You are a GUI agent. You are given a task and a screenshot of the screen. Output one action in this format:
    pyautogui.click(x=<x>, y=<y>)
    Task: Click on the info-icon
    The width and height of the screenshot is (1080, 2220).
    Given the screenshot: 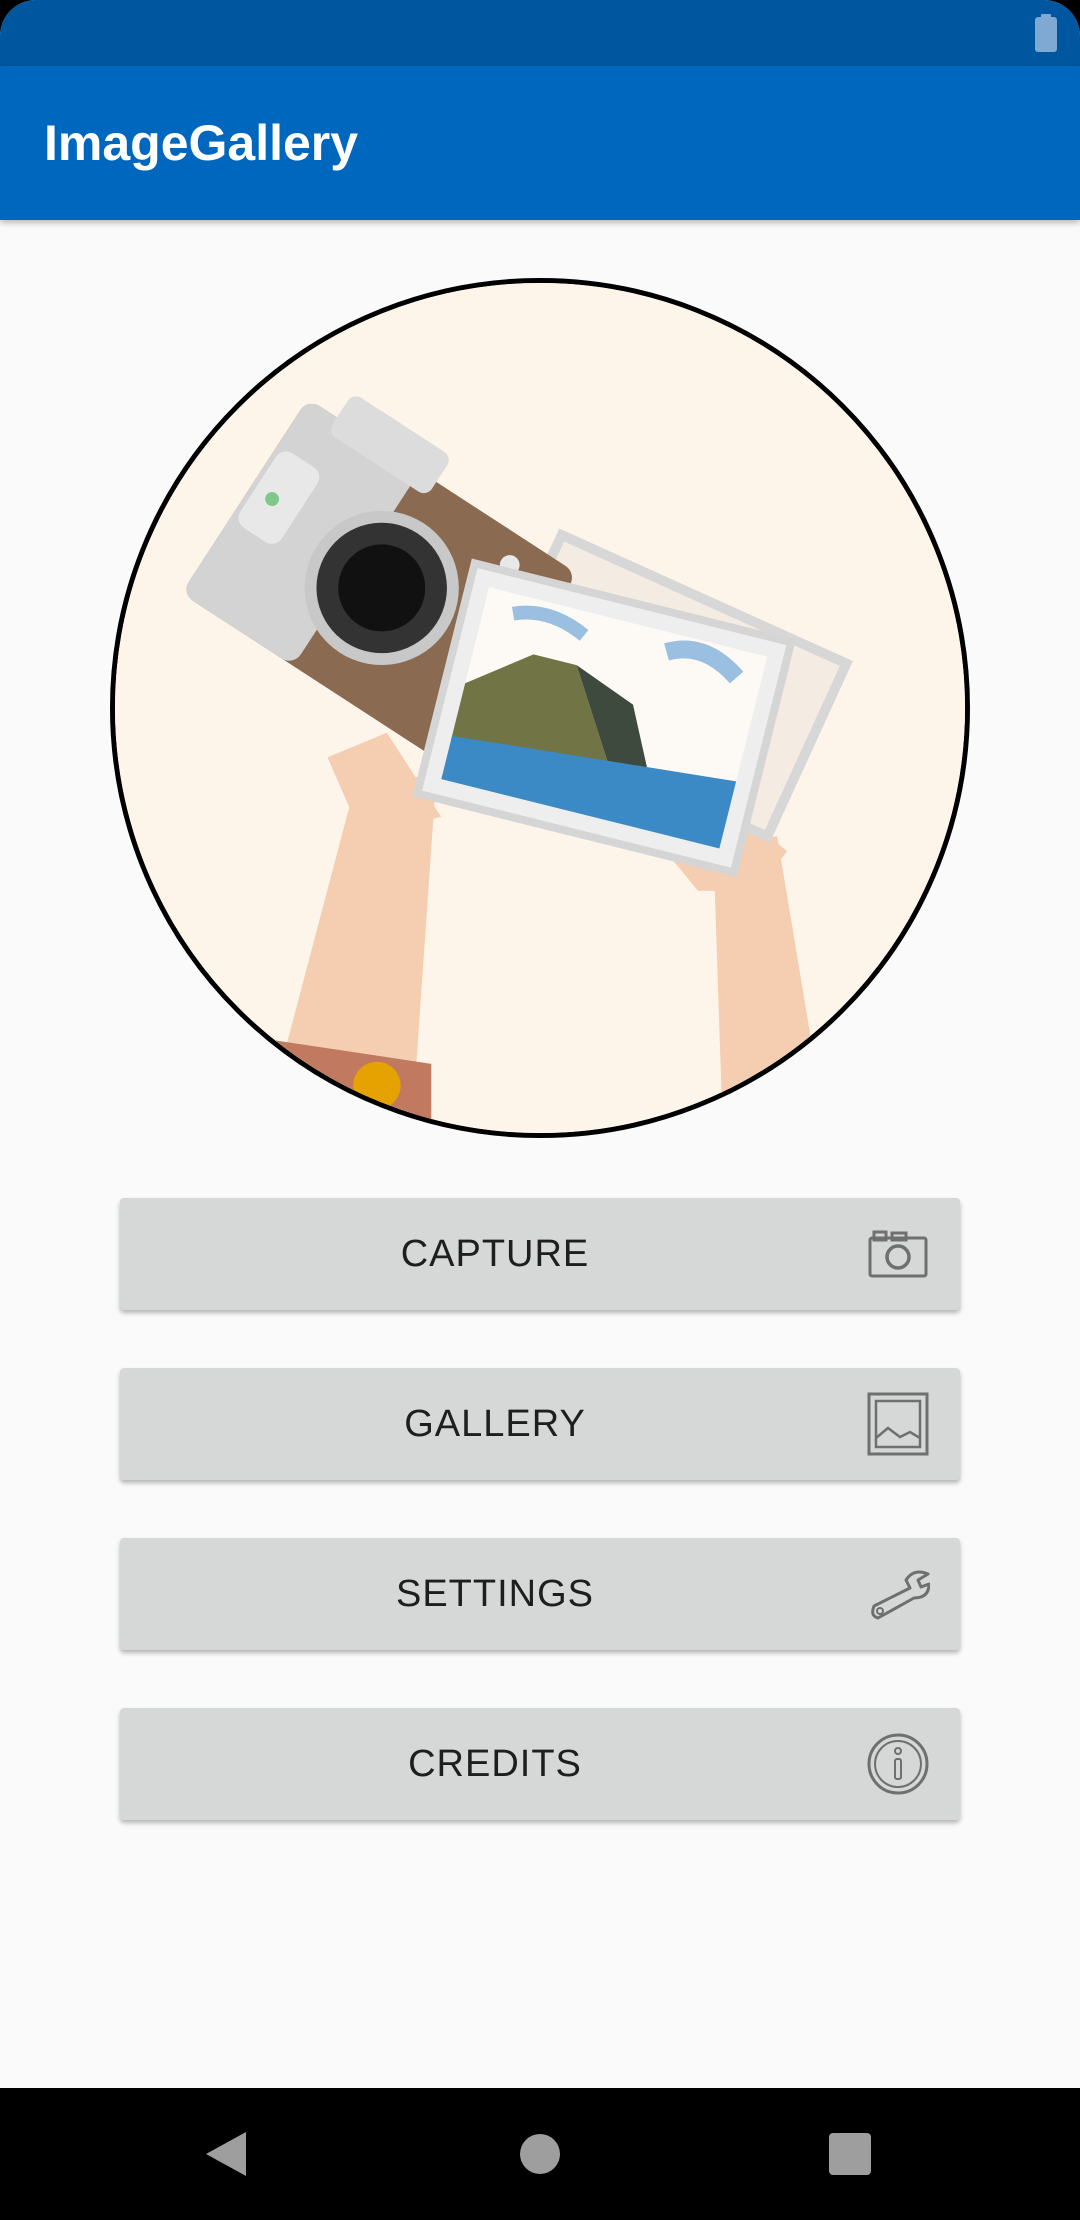 What is the action you would take?
    pyautogui.click(x=898, y=1764)
    